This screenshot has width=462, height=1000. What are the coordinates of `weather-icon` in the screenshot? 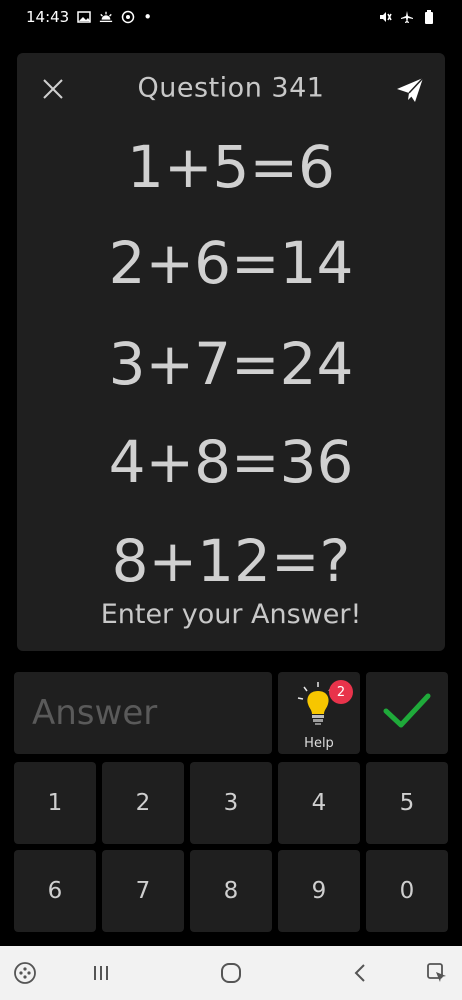 It's located at (106, 17).